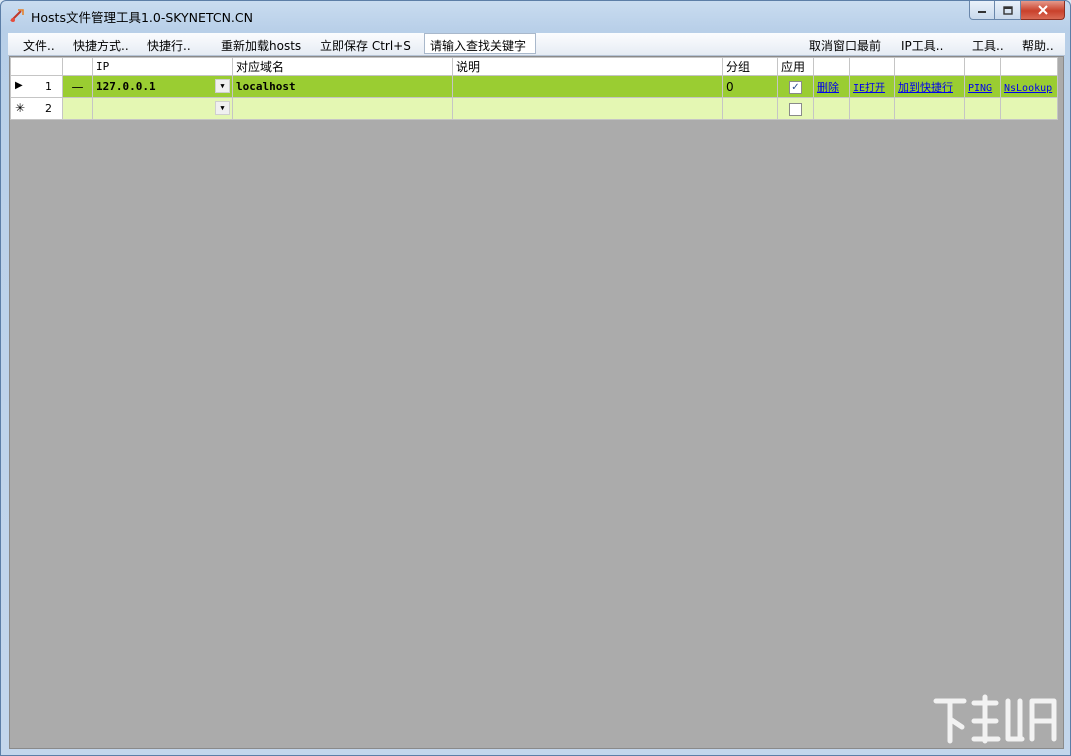  Describe the element at coordinates (101, 45) in the screenshot. I see `menu-shortcuts: 快捷方式..` at that location.